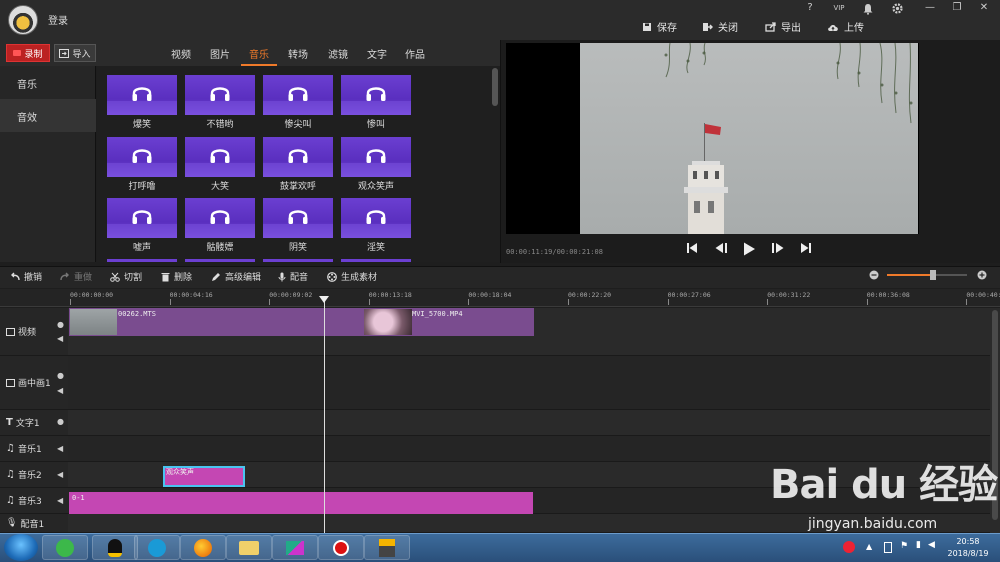 The width and height of the screenshot is (1000, 562). I want to click on volume-icon: ◀, so click(931, 545).